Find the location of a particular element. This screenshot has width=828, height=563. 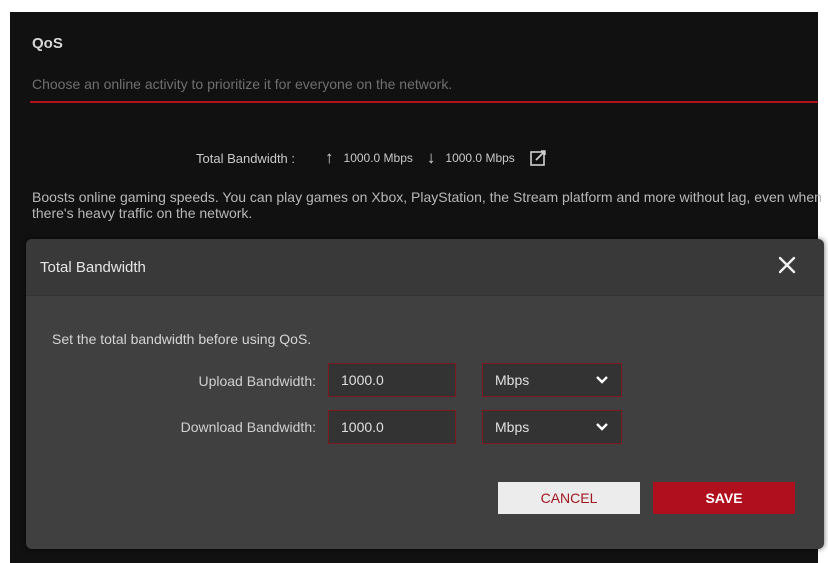

download-bandwidth-label: Download Bandwidth: is located at coordinates (248, 427).